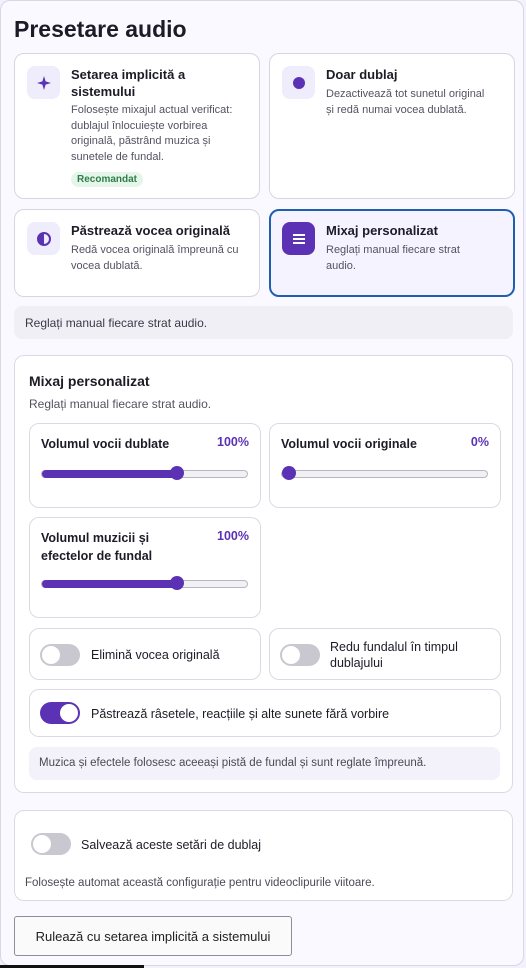  What do you see at coordinates (394, 655) in the screenshot?
I see `toggle-label: Redu fundalul în timpul dublajului` at bounding box center [394, 655].